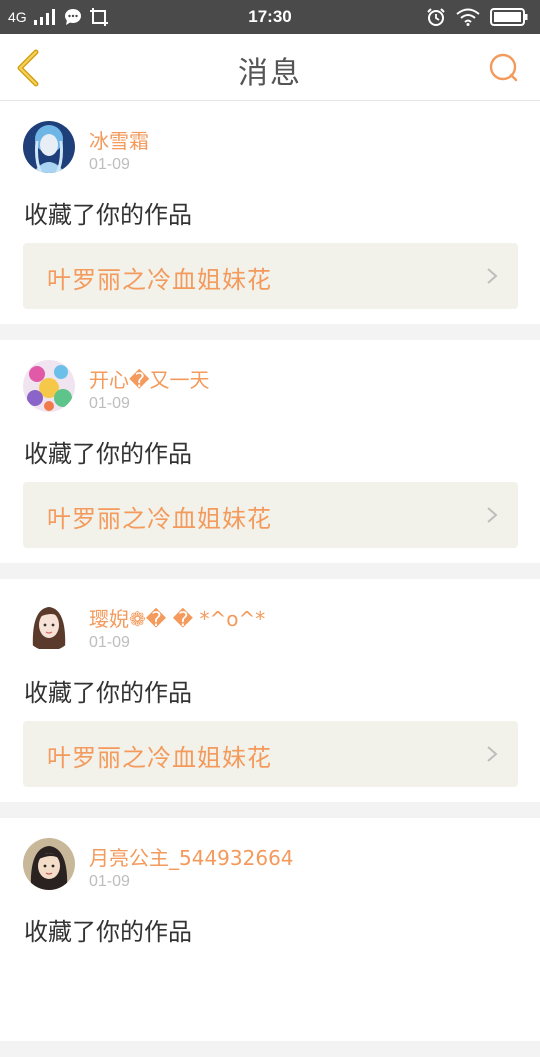 The height and width of the screenshot is (1057, 540). I want to click on username: 开心�又一天, so click(149, 378).